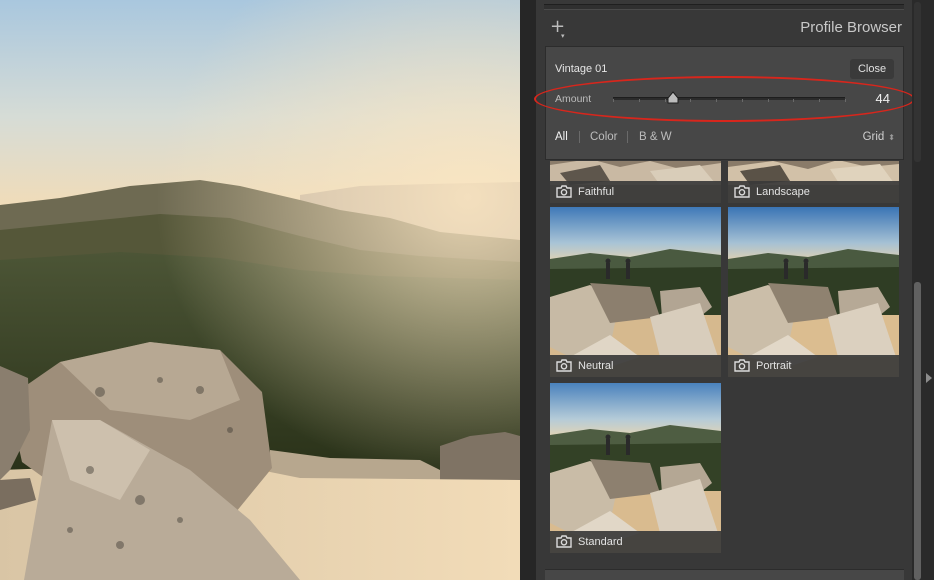 This screenshot has width=934, height=580. I want to click on profile-thumb-neutral: Neutral, so click(635, 292).